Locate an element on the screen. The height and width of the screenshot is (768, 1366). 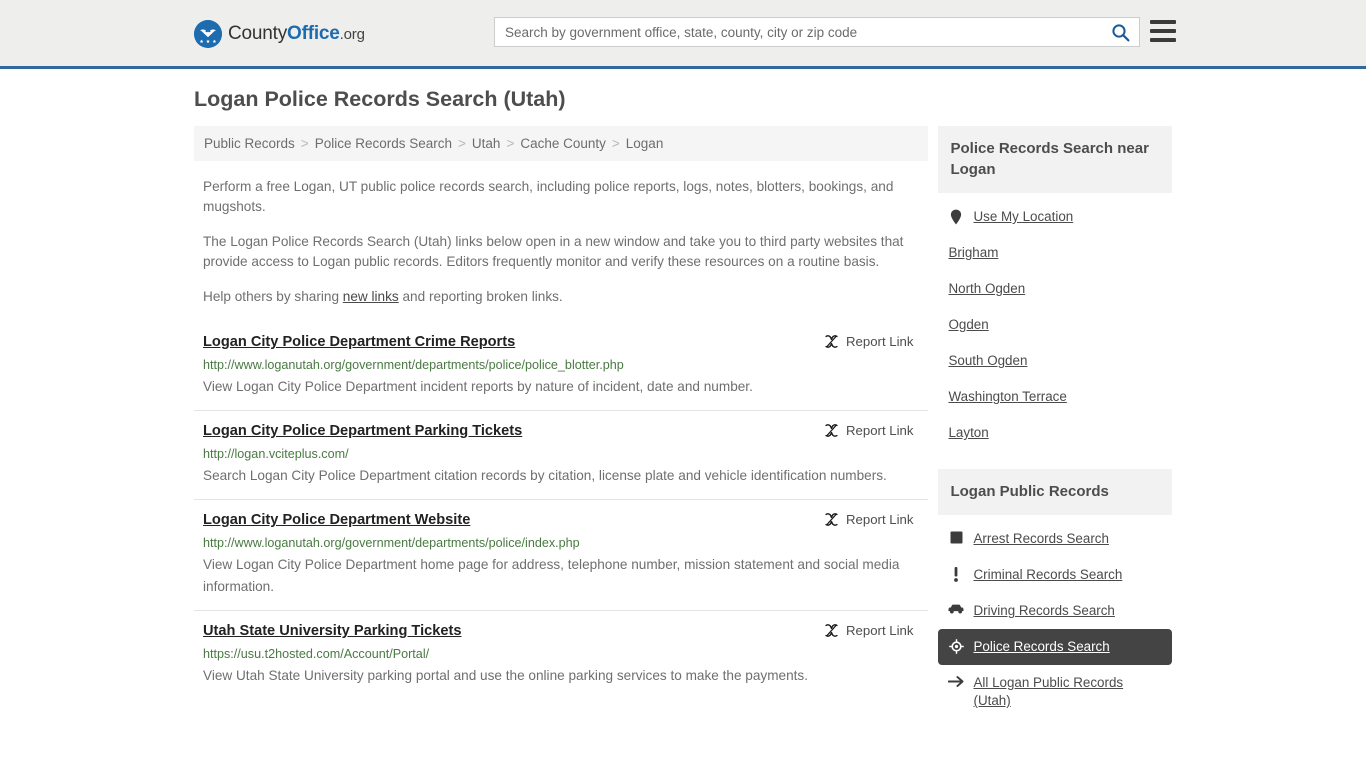
public-records-label: Arrest Records Search is located at coordinates (1040, 539).